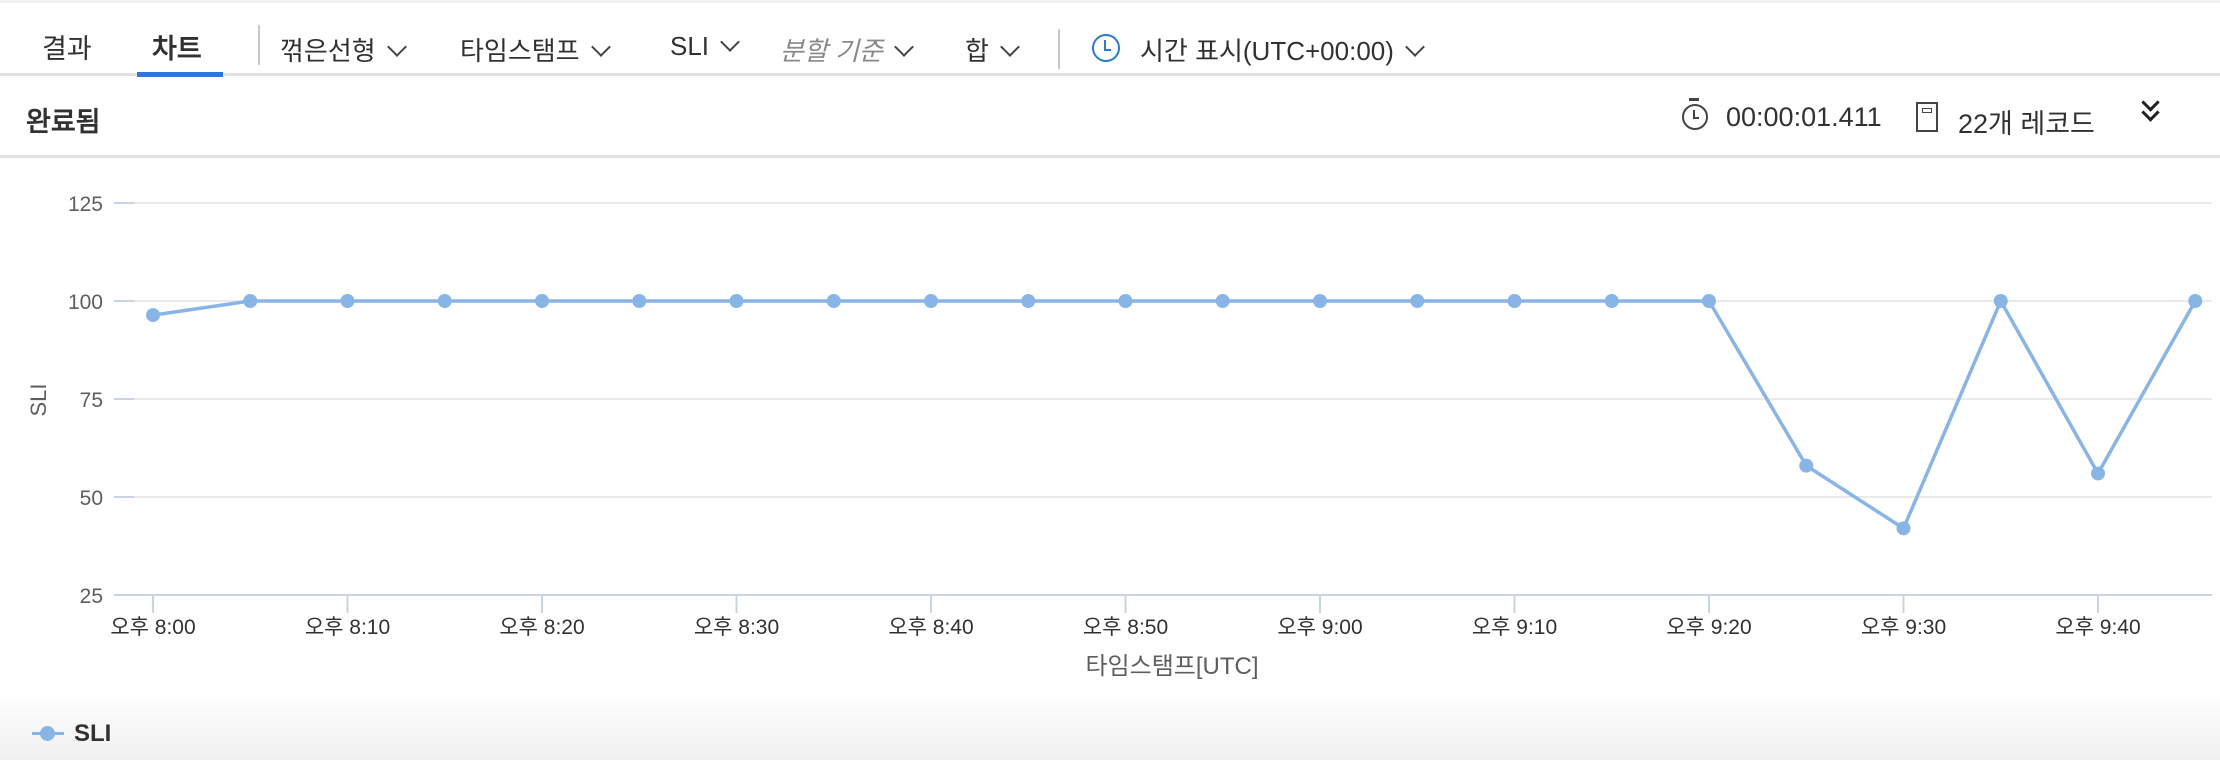 The image size is (2220, 760). I want to click on x-tick-label: 오후 8:20, so click(541, 627).